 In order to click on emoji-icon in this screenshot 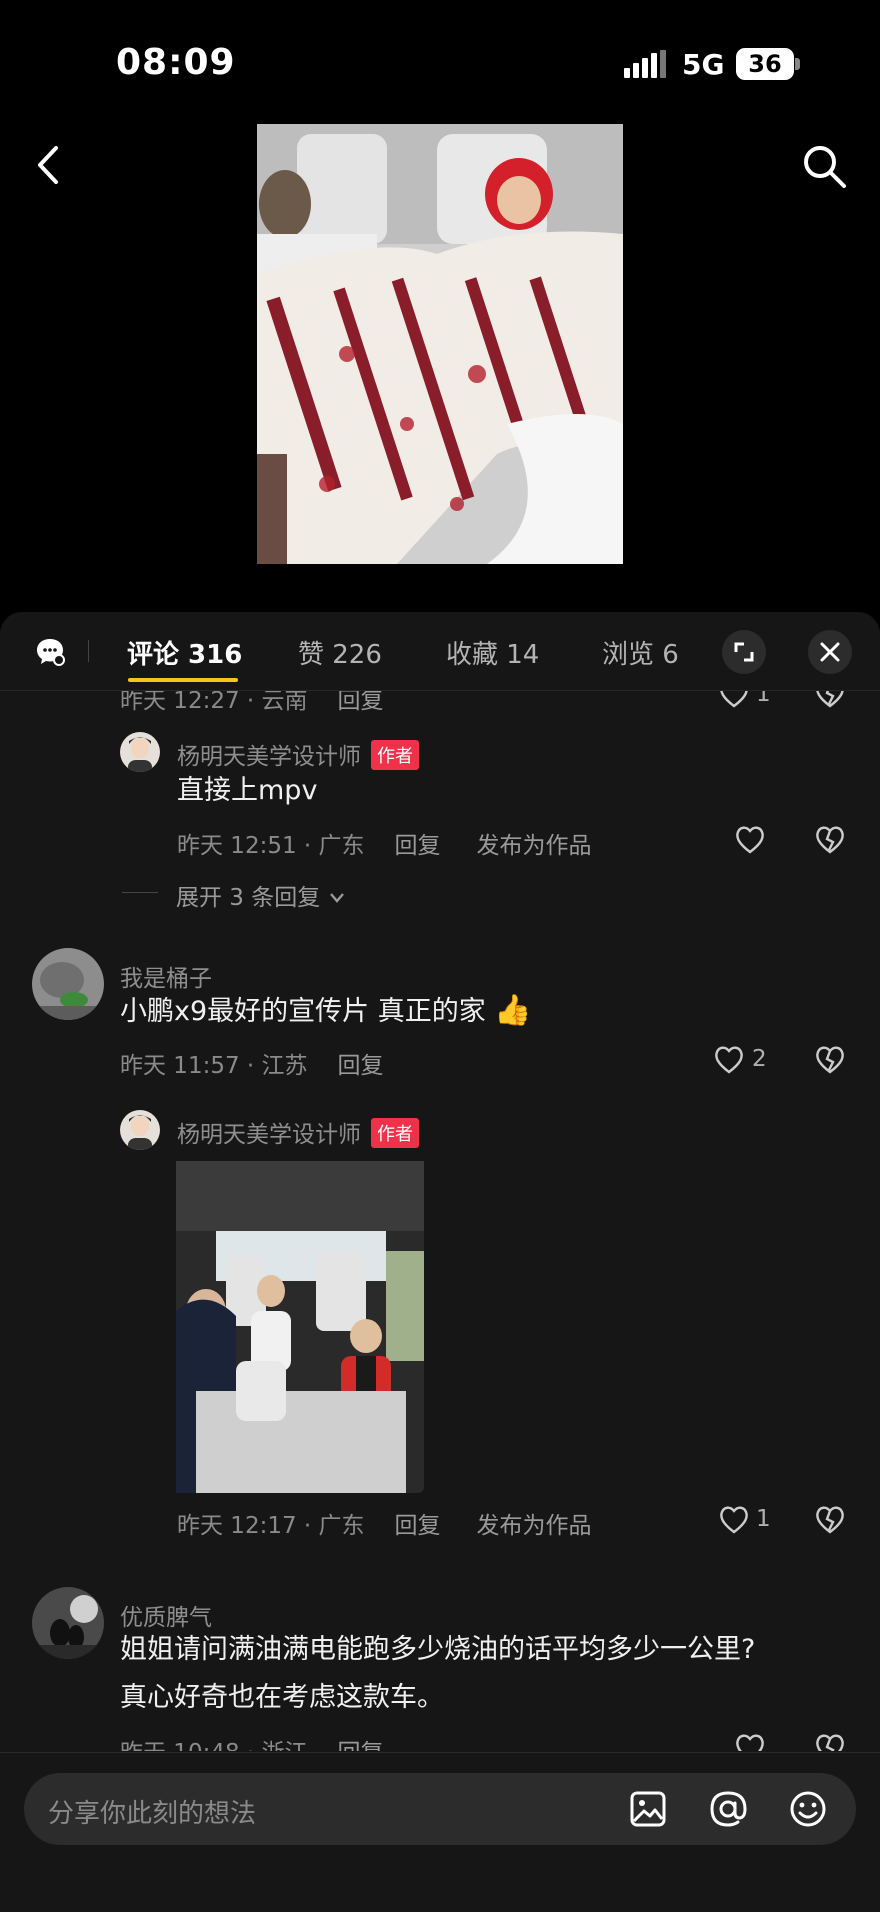, I will do `click(808, 1809)`.